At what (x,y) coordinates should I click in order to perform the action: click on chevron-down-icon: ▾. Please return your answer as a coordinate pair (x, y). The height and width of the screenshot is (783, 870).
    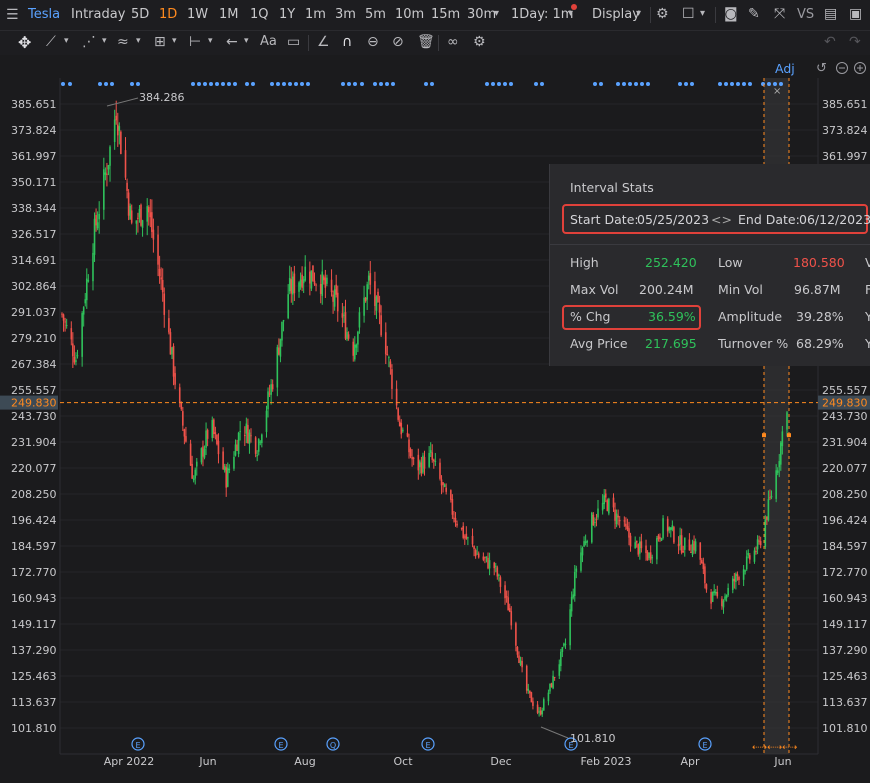
    Looking at the image, I should click on (570, 13).